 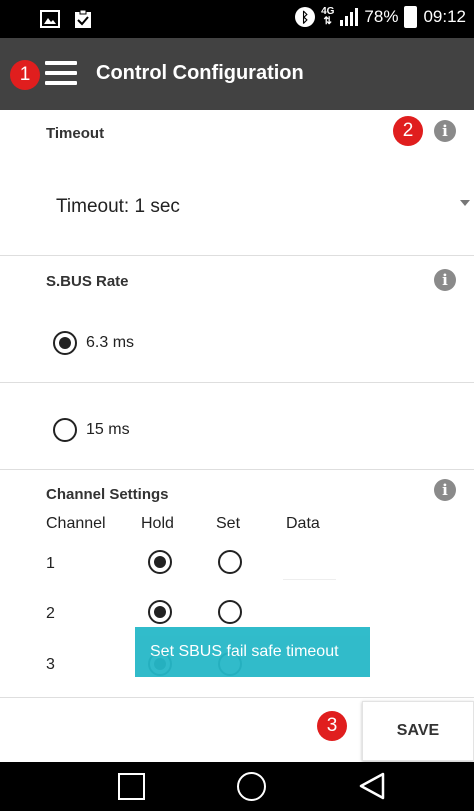 What do you see at coordinates (118, 206) in the screenshot?
I see `timeout-dropdown-value: Timeout: 1 sec` at bounding box center [118, 206].